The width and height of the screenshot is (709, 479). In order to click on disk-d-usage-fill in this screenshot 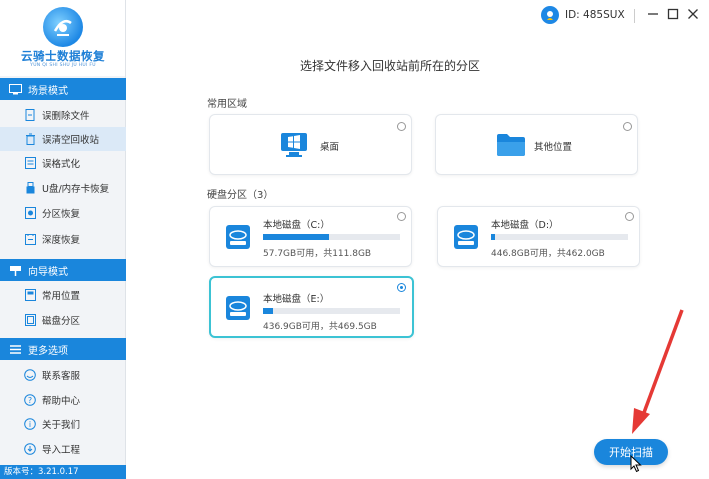, I will do `click(493, 237)`.